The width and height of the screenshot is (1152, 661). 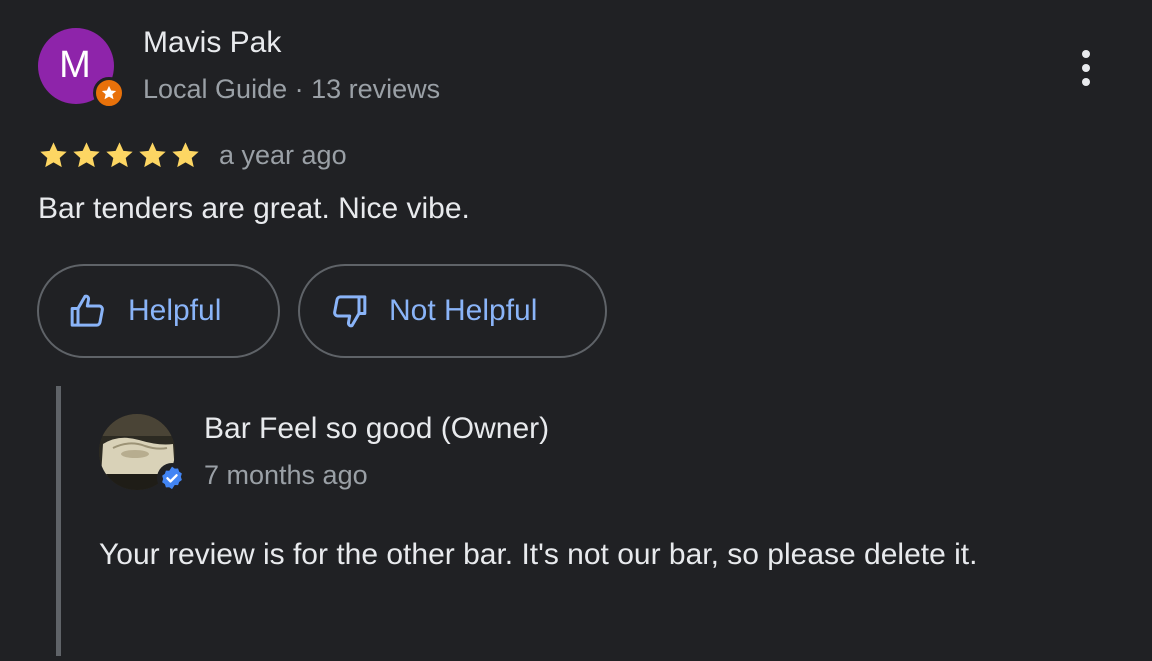 I want to click on avatar-letter: M, so click(x=75, y=64).